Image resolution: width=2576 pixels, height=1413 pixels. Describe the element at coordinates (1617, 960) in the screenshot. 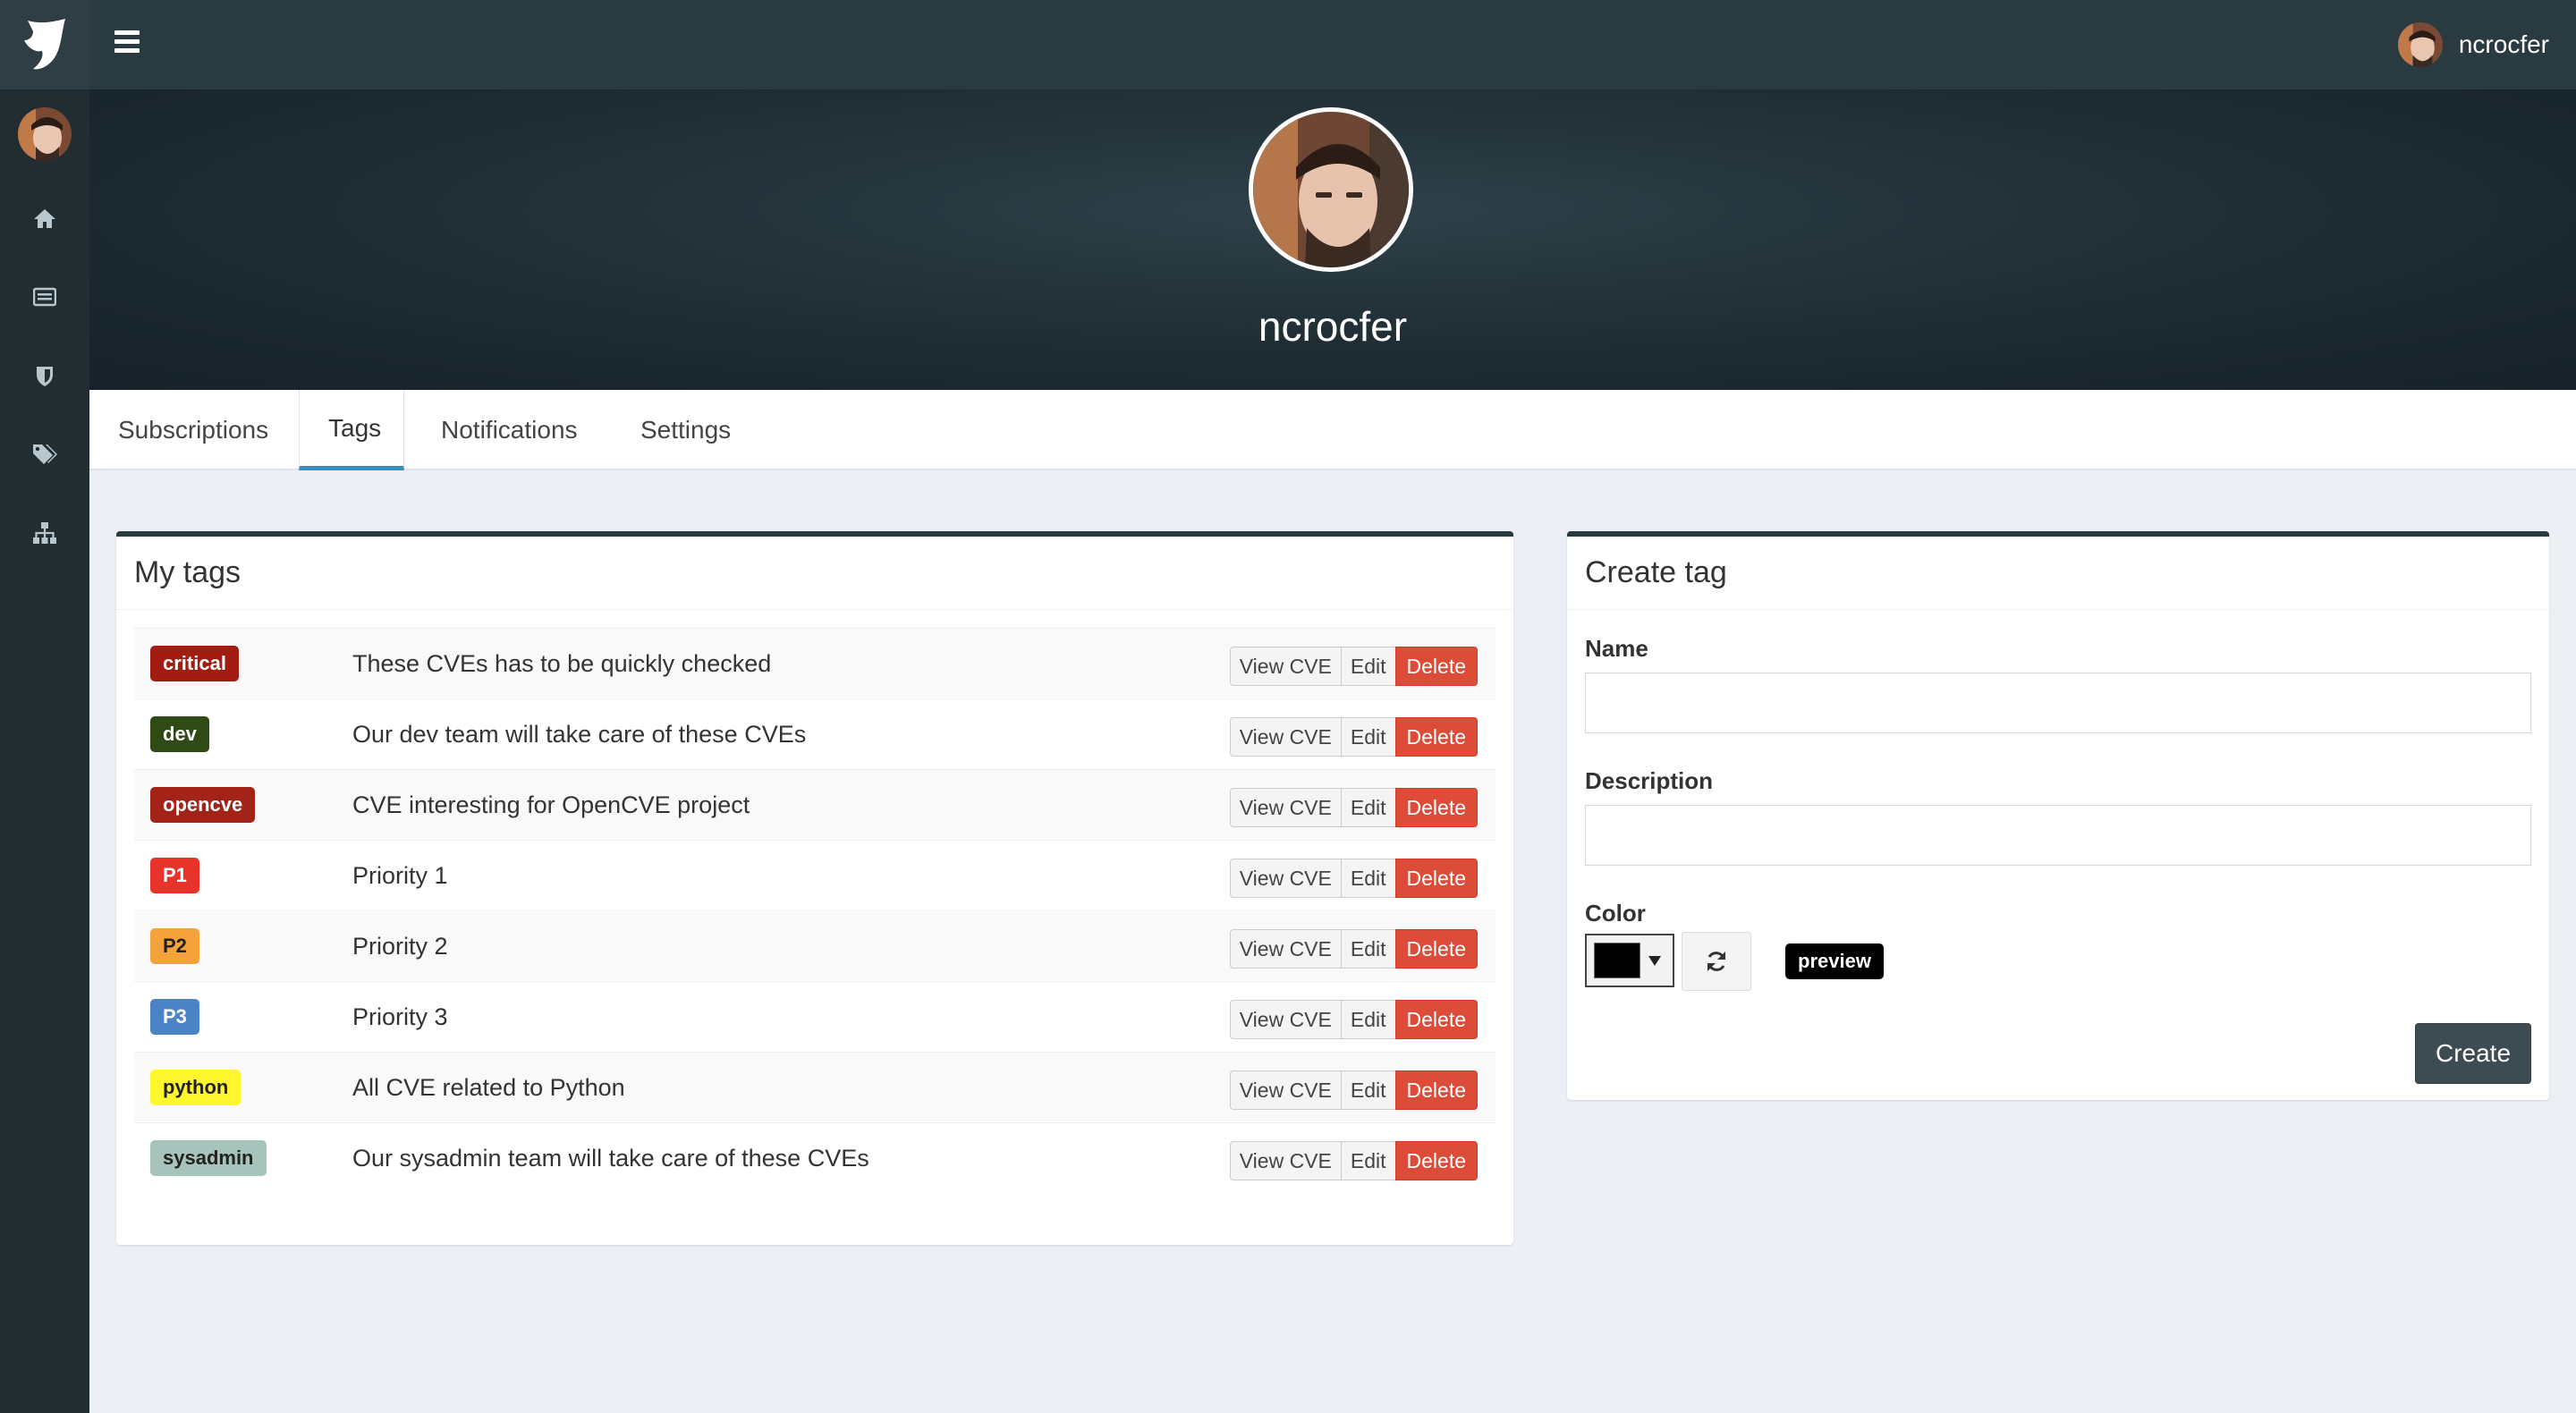

I see `color-swatch` at that location.